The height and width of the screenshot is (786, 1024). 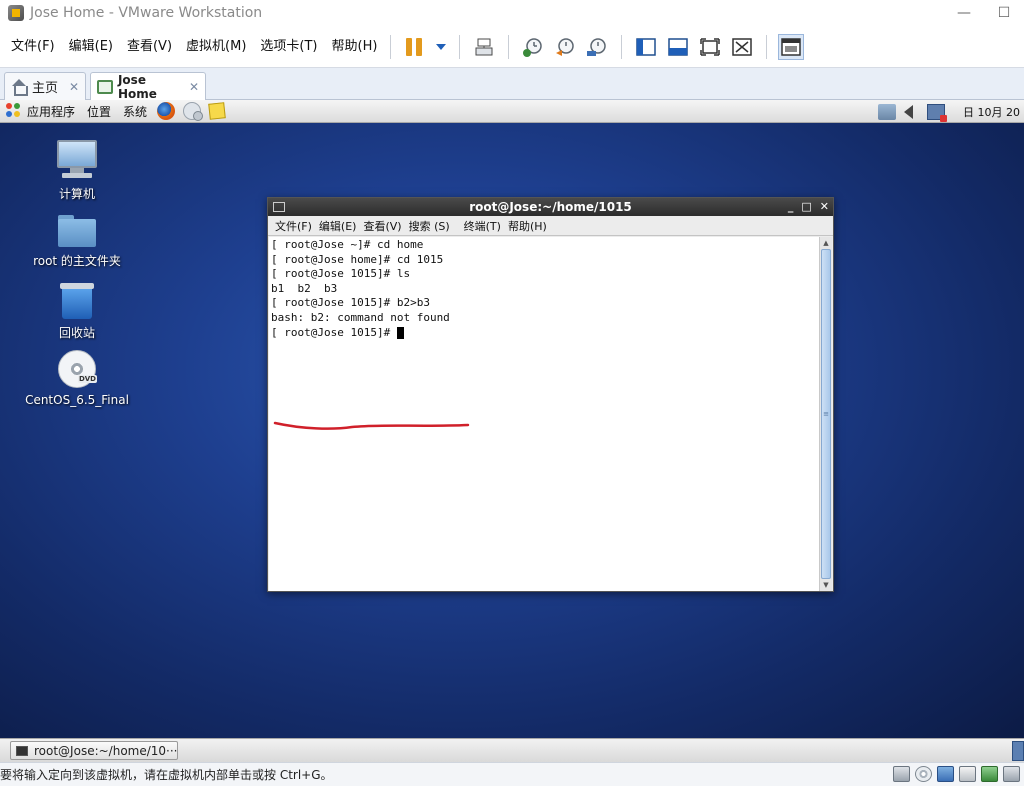 What do you see at coordinates (19, 87) in the screenshot?
I see `home-icon` at bounding box center [19, 87].